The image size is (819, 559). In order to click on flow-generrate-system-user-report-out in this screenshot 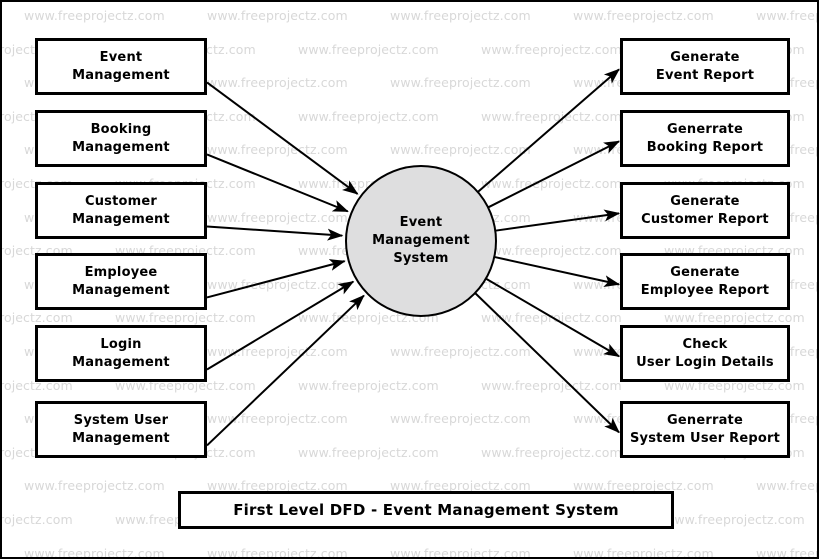, I will do `click(547, 363)`.